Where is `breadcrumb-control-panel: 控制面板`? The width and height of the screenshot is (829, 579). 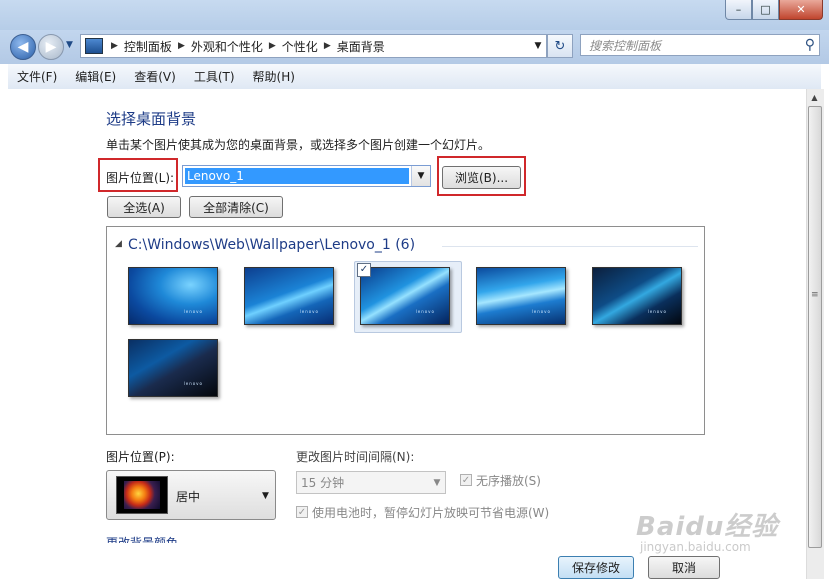
breadcrumb-control-panel: 控制面板 is located at coordinates (148, 46).